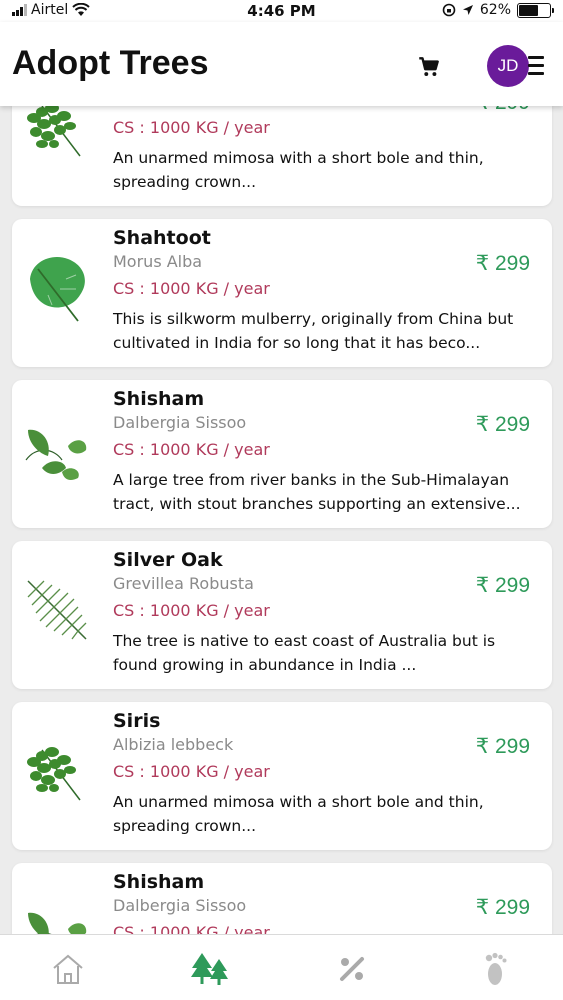  I want to click on nav-trees, so click(210, 969).